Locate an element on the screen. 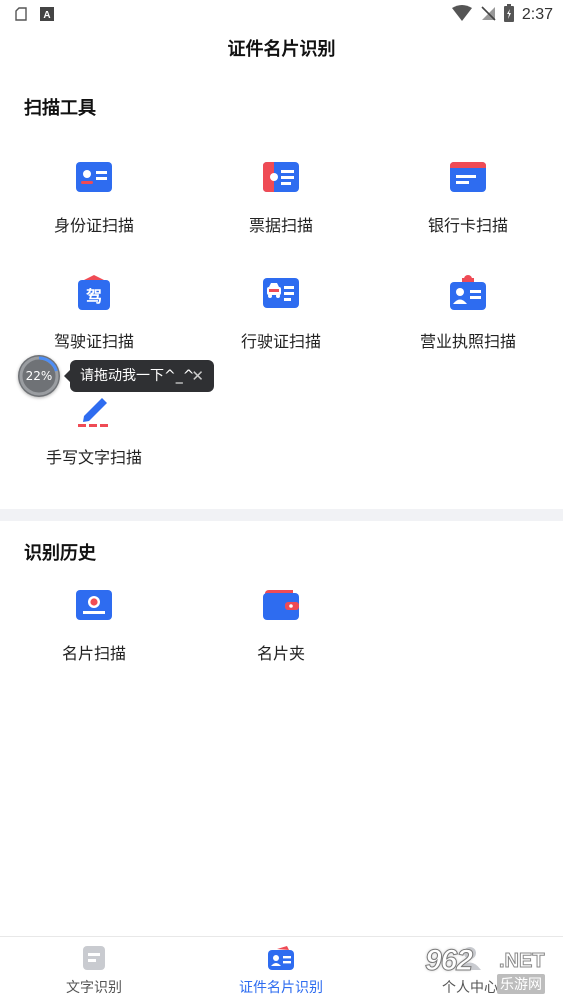 This screenshot has height=1001, width=563. card-holder-icon is located at coordinates (281, 608).